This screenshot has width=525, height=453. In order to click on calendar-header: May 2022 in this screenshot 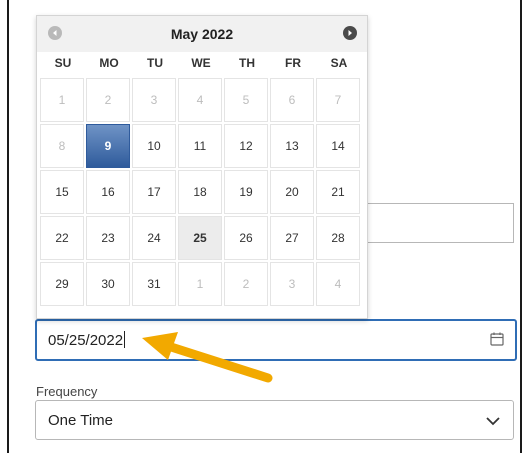, I will do `click(202, 34)`.